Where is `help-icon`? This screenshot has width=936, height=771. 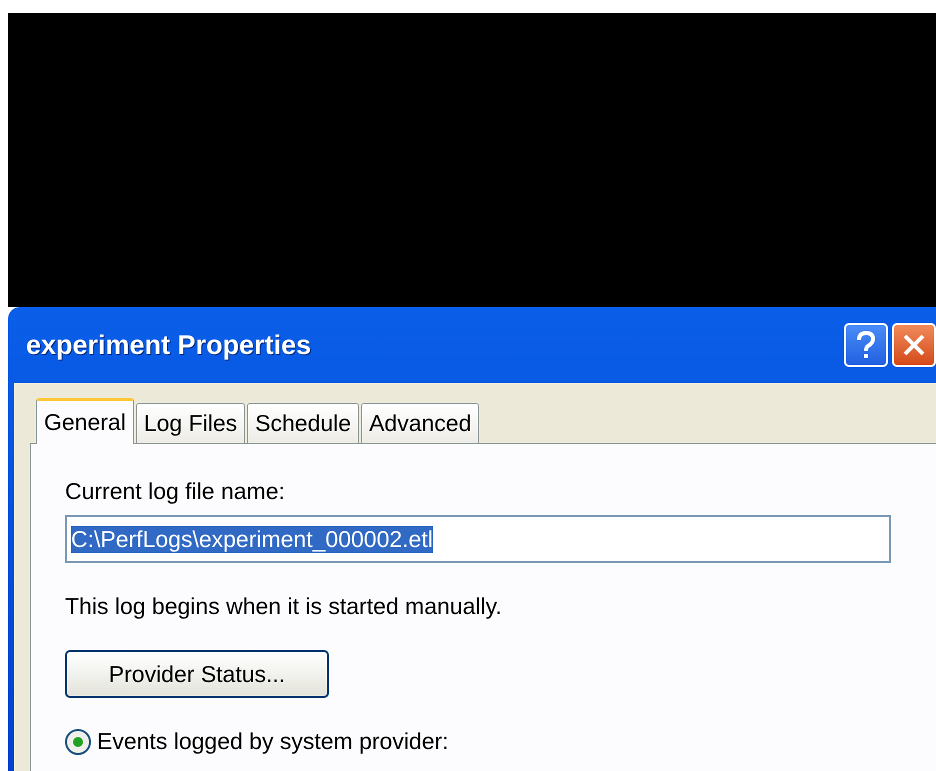
help-icon is located at coordinates (866, 345).